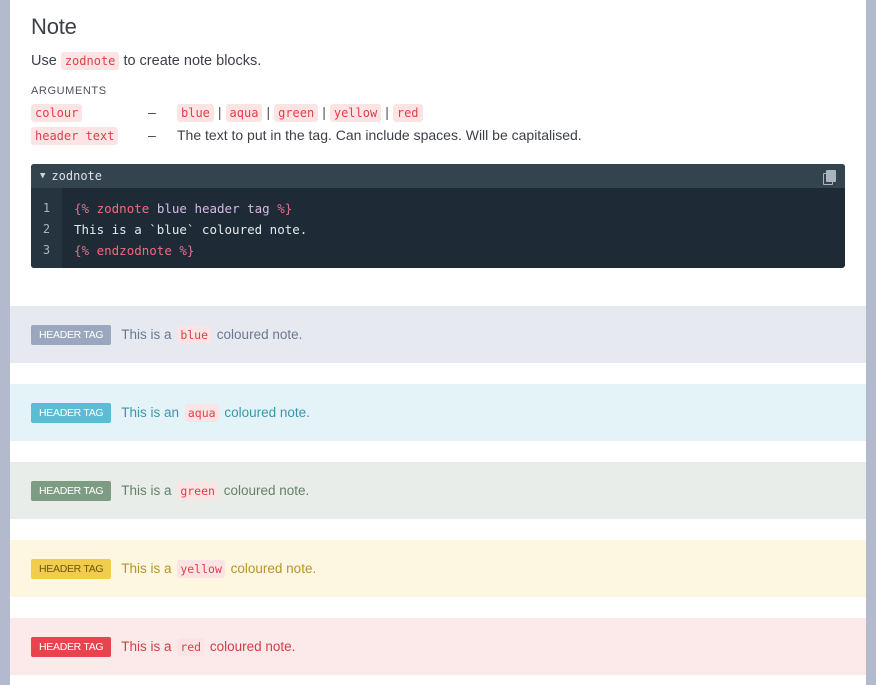  I want to click on note-text: This is a green coloured note., so click(215, 491).